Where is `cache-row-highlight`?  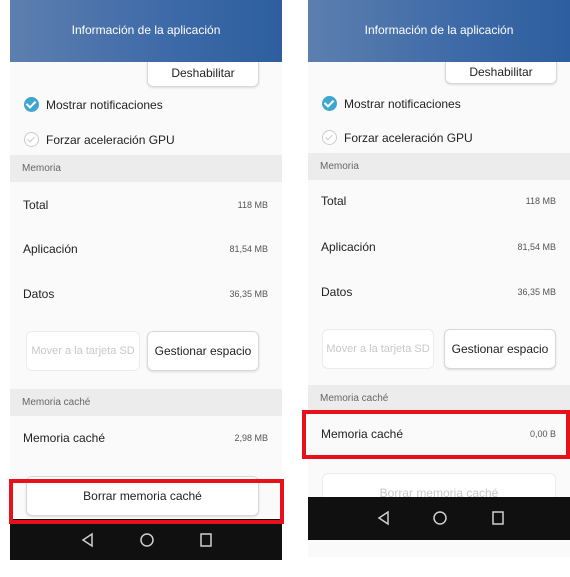
cache-row-highlight is located at coordinates (436, 434).